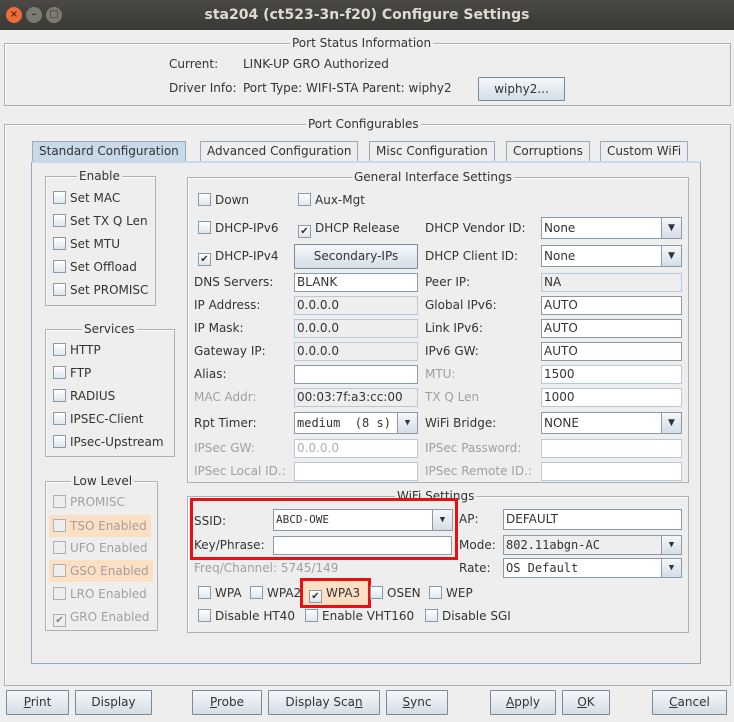  Describe the element at coordinates (34, 15) in the screenshot. I see `minimize-window-button: –` at that location.